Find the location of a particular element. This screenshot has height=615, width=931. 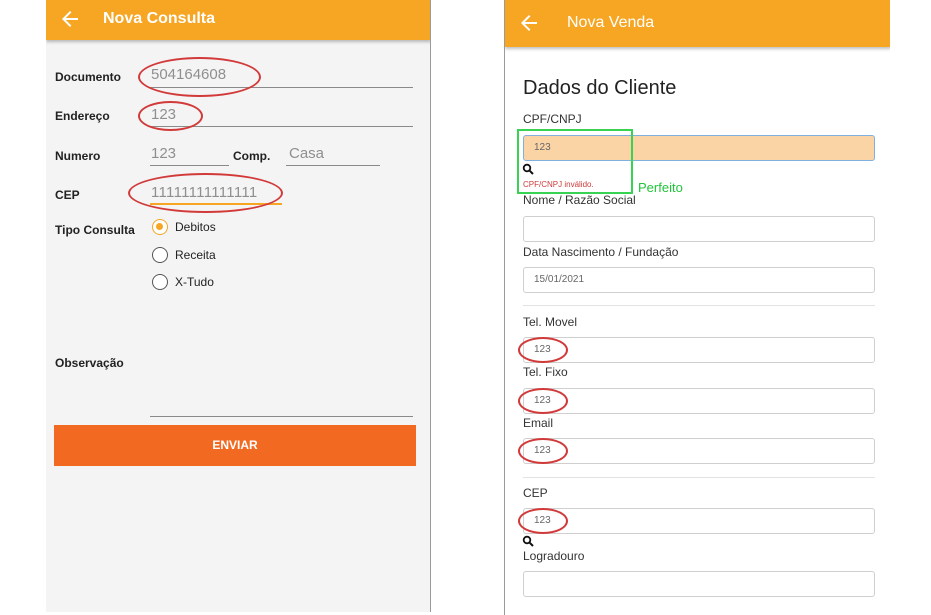

email-input: 123 is located at coordinates (699, 451).